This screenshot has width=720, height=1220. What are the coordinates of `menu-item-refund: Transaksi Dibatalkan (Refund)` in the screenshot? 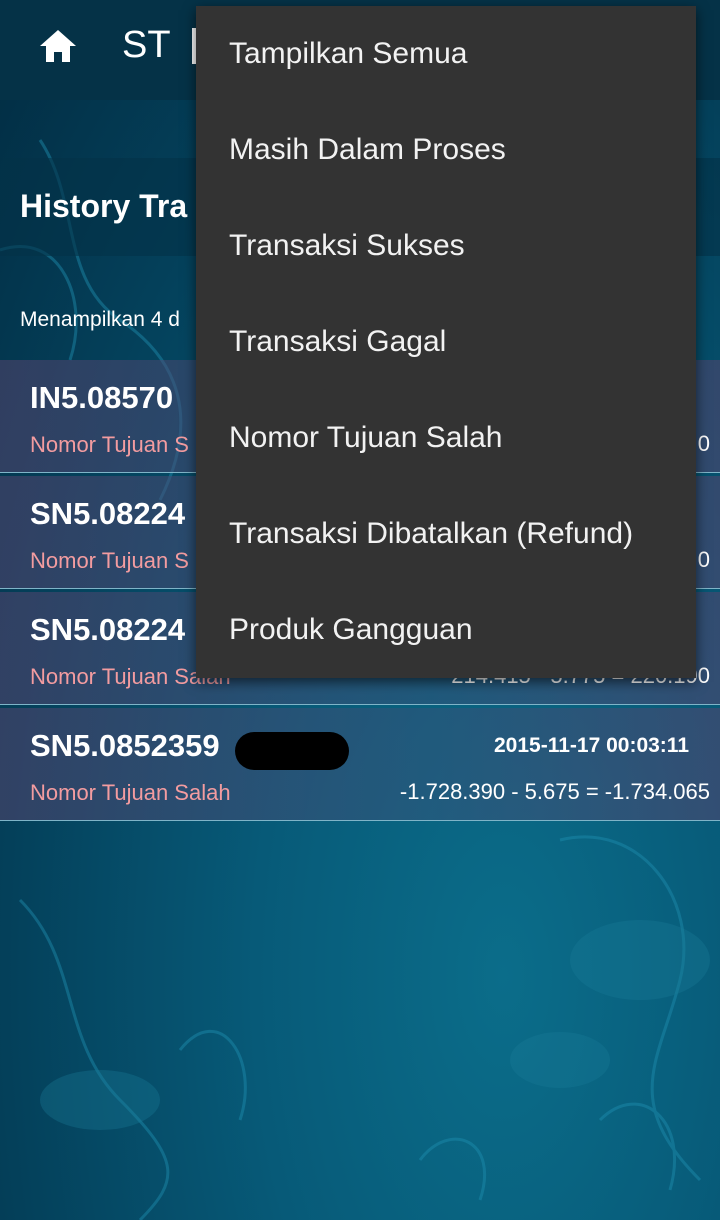 It's located at (446, 534).